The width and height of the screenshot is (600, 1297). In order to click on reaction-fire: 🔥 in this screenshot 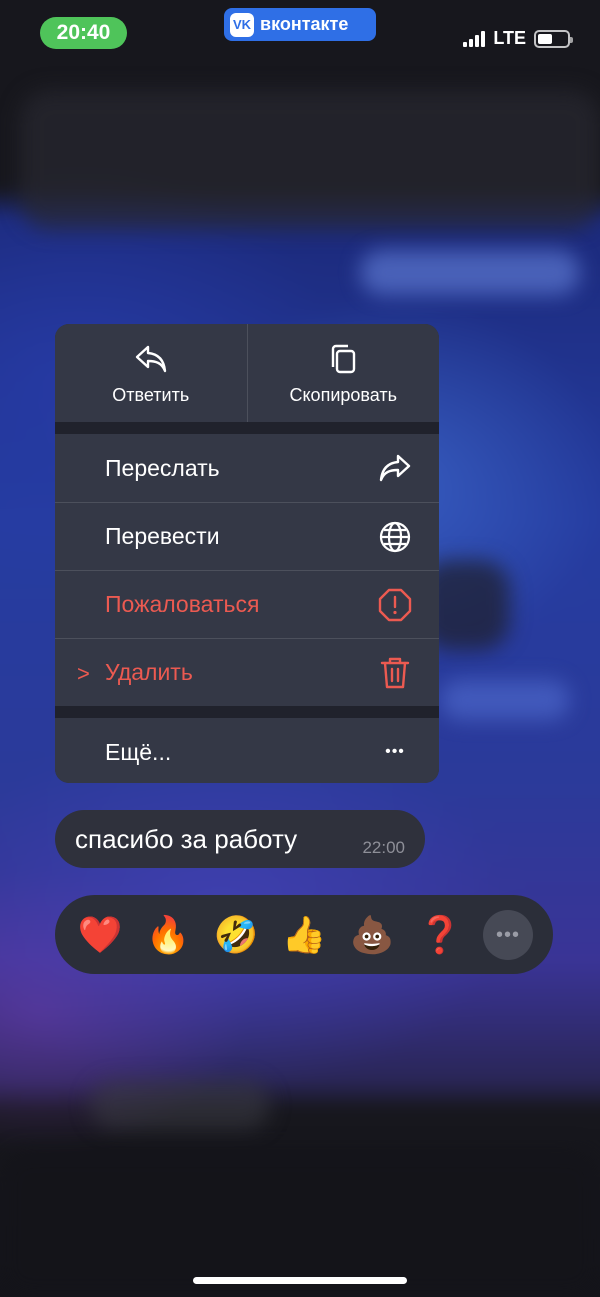, I will do `click(168, 935)`.